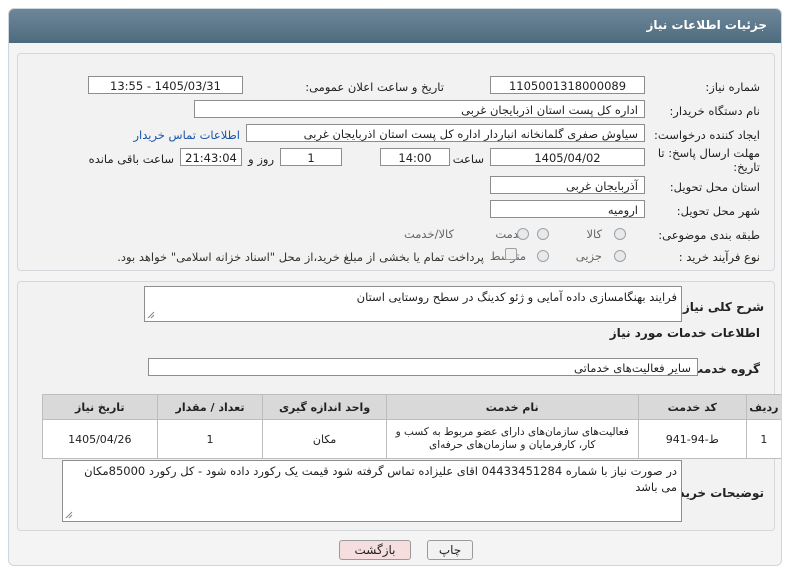 Image resolution: width=788 pixels, height=574 pixels. What do you see at coordinates (620, 234) in the screenshot?
I see `category-radio-goods` at bounding box center [620, 234].